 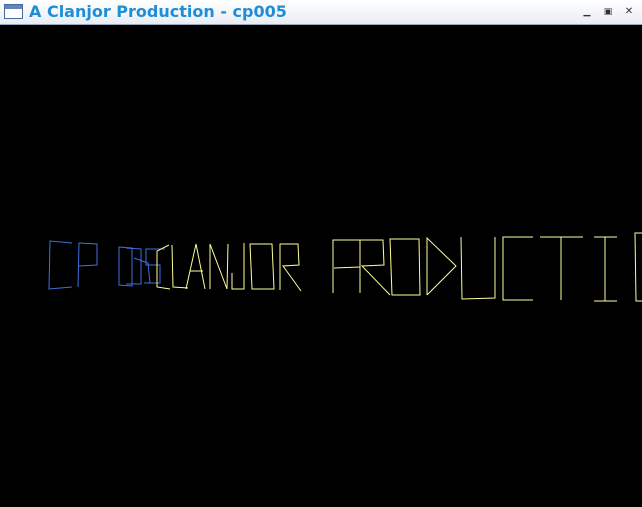 What do you see at coordinates (262, 266) in the screenshot?
I see `letter-o-yellow` at bounding box center [262, 266].